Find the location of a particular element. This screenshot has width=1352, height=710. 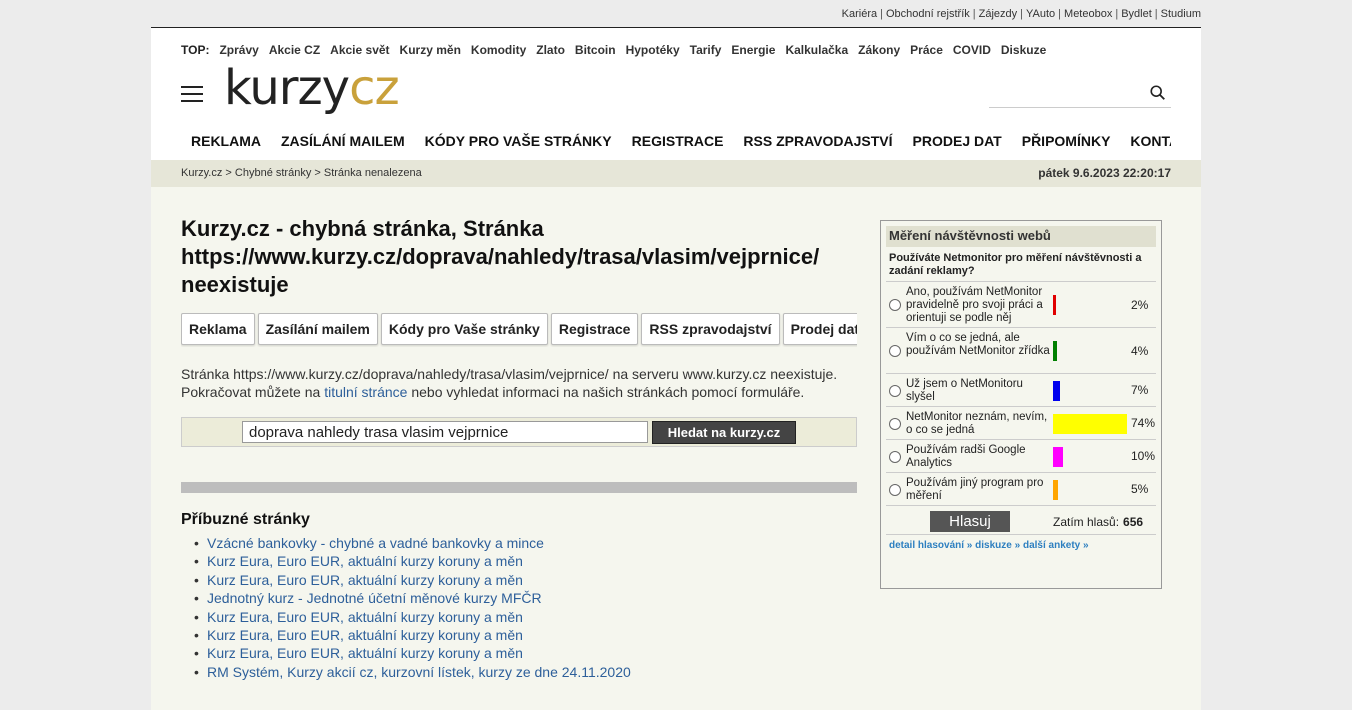

button-kody-pro-vase-stranky: Kódy pro Vaše stránky is located at coordinates (464, 329).